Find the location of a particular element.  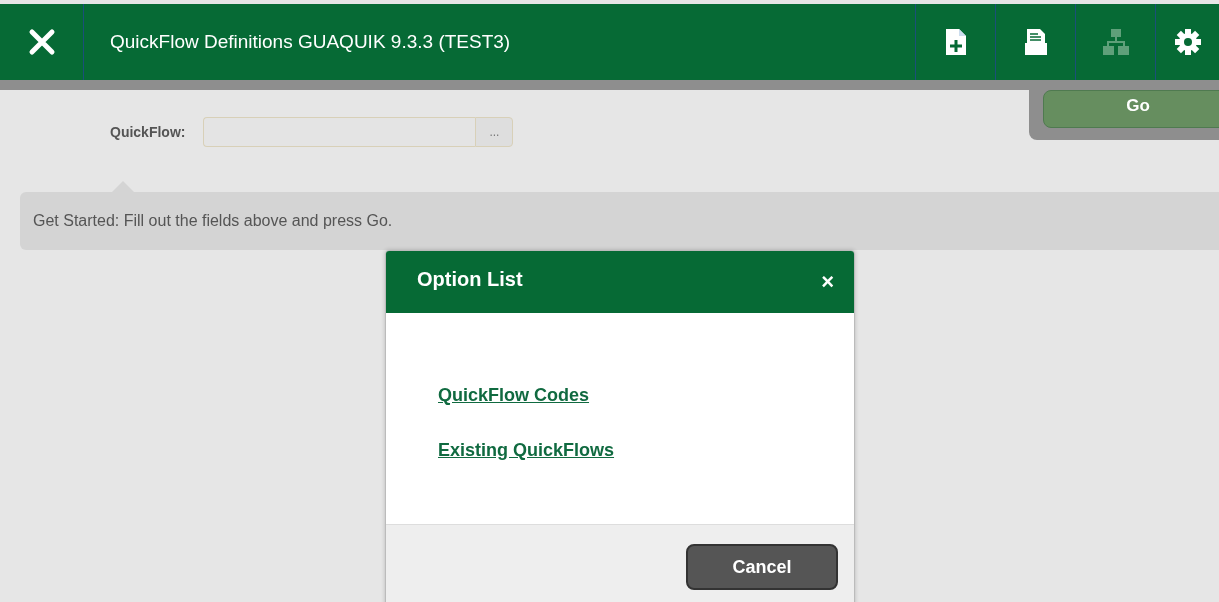

field-label: QuickFlow: is located at coordinates (148, 132).